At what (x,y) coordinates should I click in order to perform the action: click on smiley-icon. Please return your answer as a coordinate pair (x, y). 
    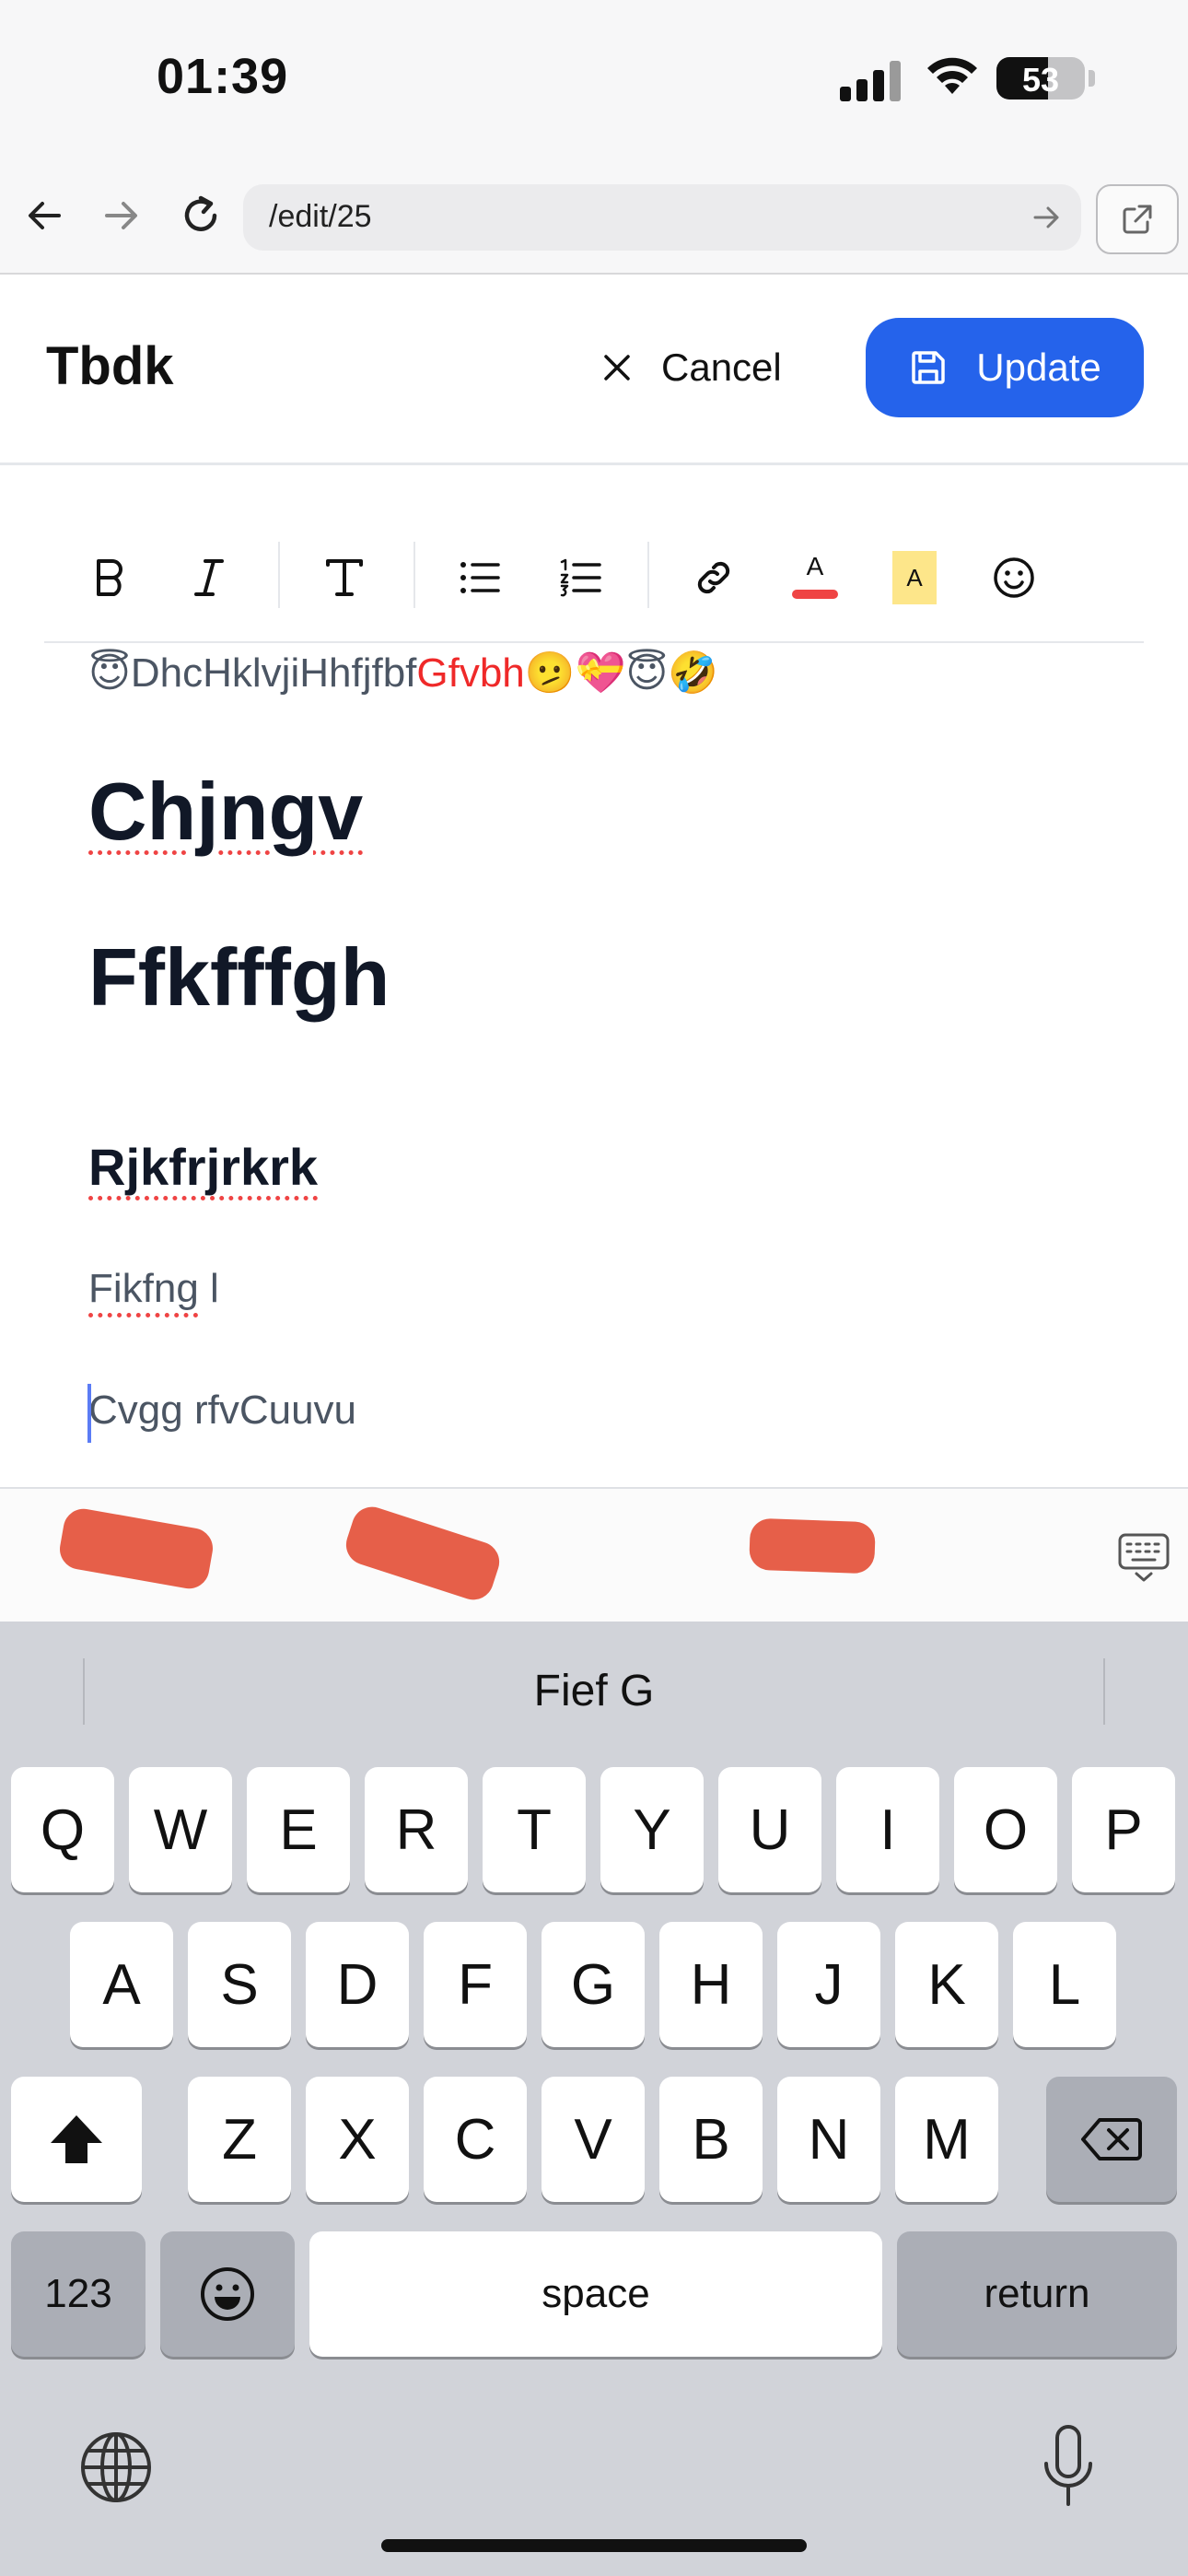
    Looking at the image, I should click on (1014, 577).